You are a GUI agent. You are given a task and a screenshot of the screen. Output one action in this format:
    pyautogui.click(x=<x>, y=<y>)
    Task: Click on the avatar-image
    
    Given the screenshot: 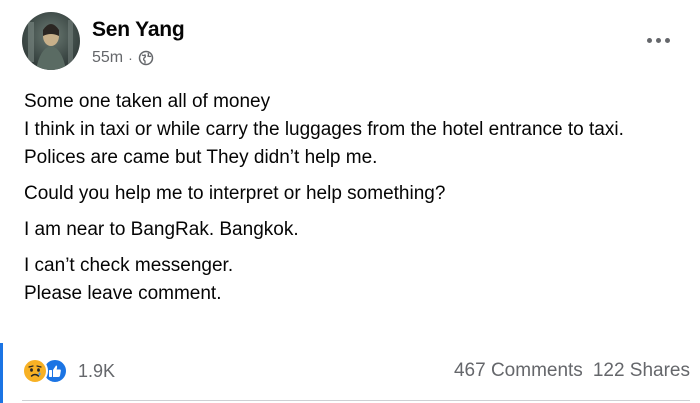 What is the action you would take?
    pyautogui.click(x=50, y=45)
    